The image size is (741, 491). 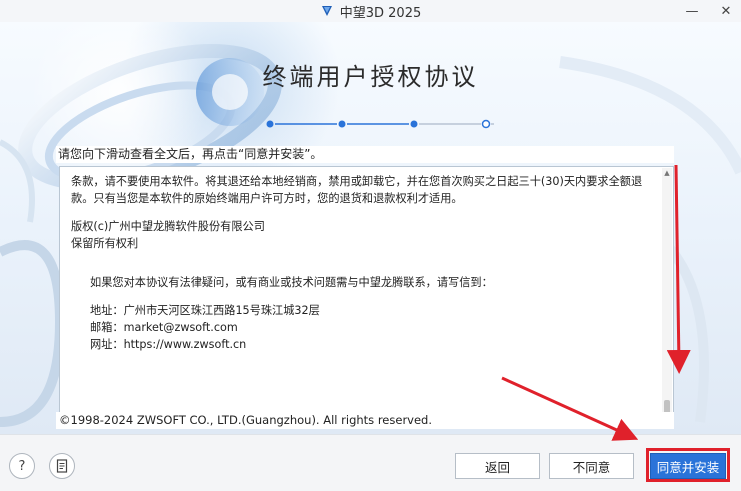 What do you see at coordinates (667, 173) in the screenshot?
I see `scroll-up-arrow-icon: ▲` at bounding box center [667, 173].